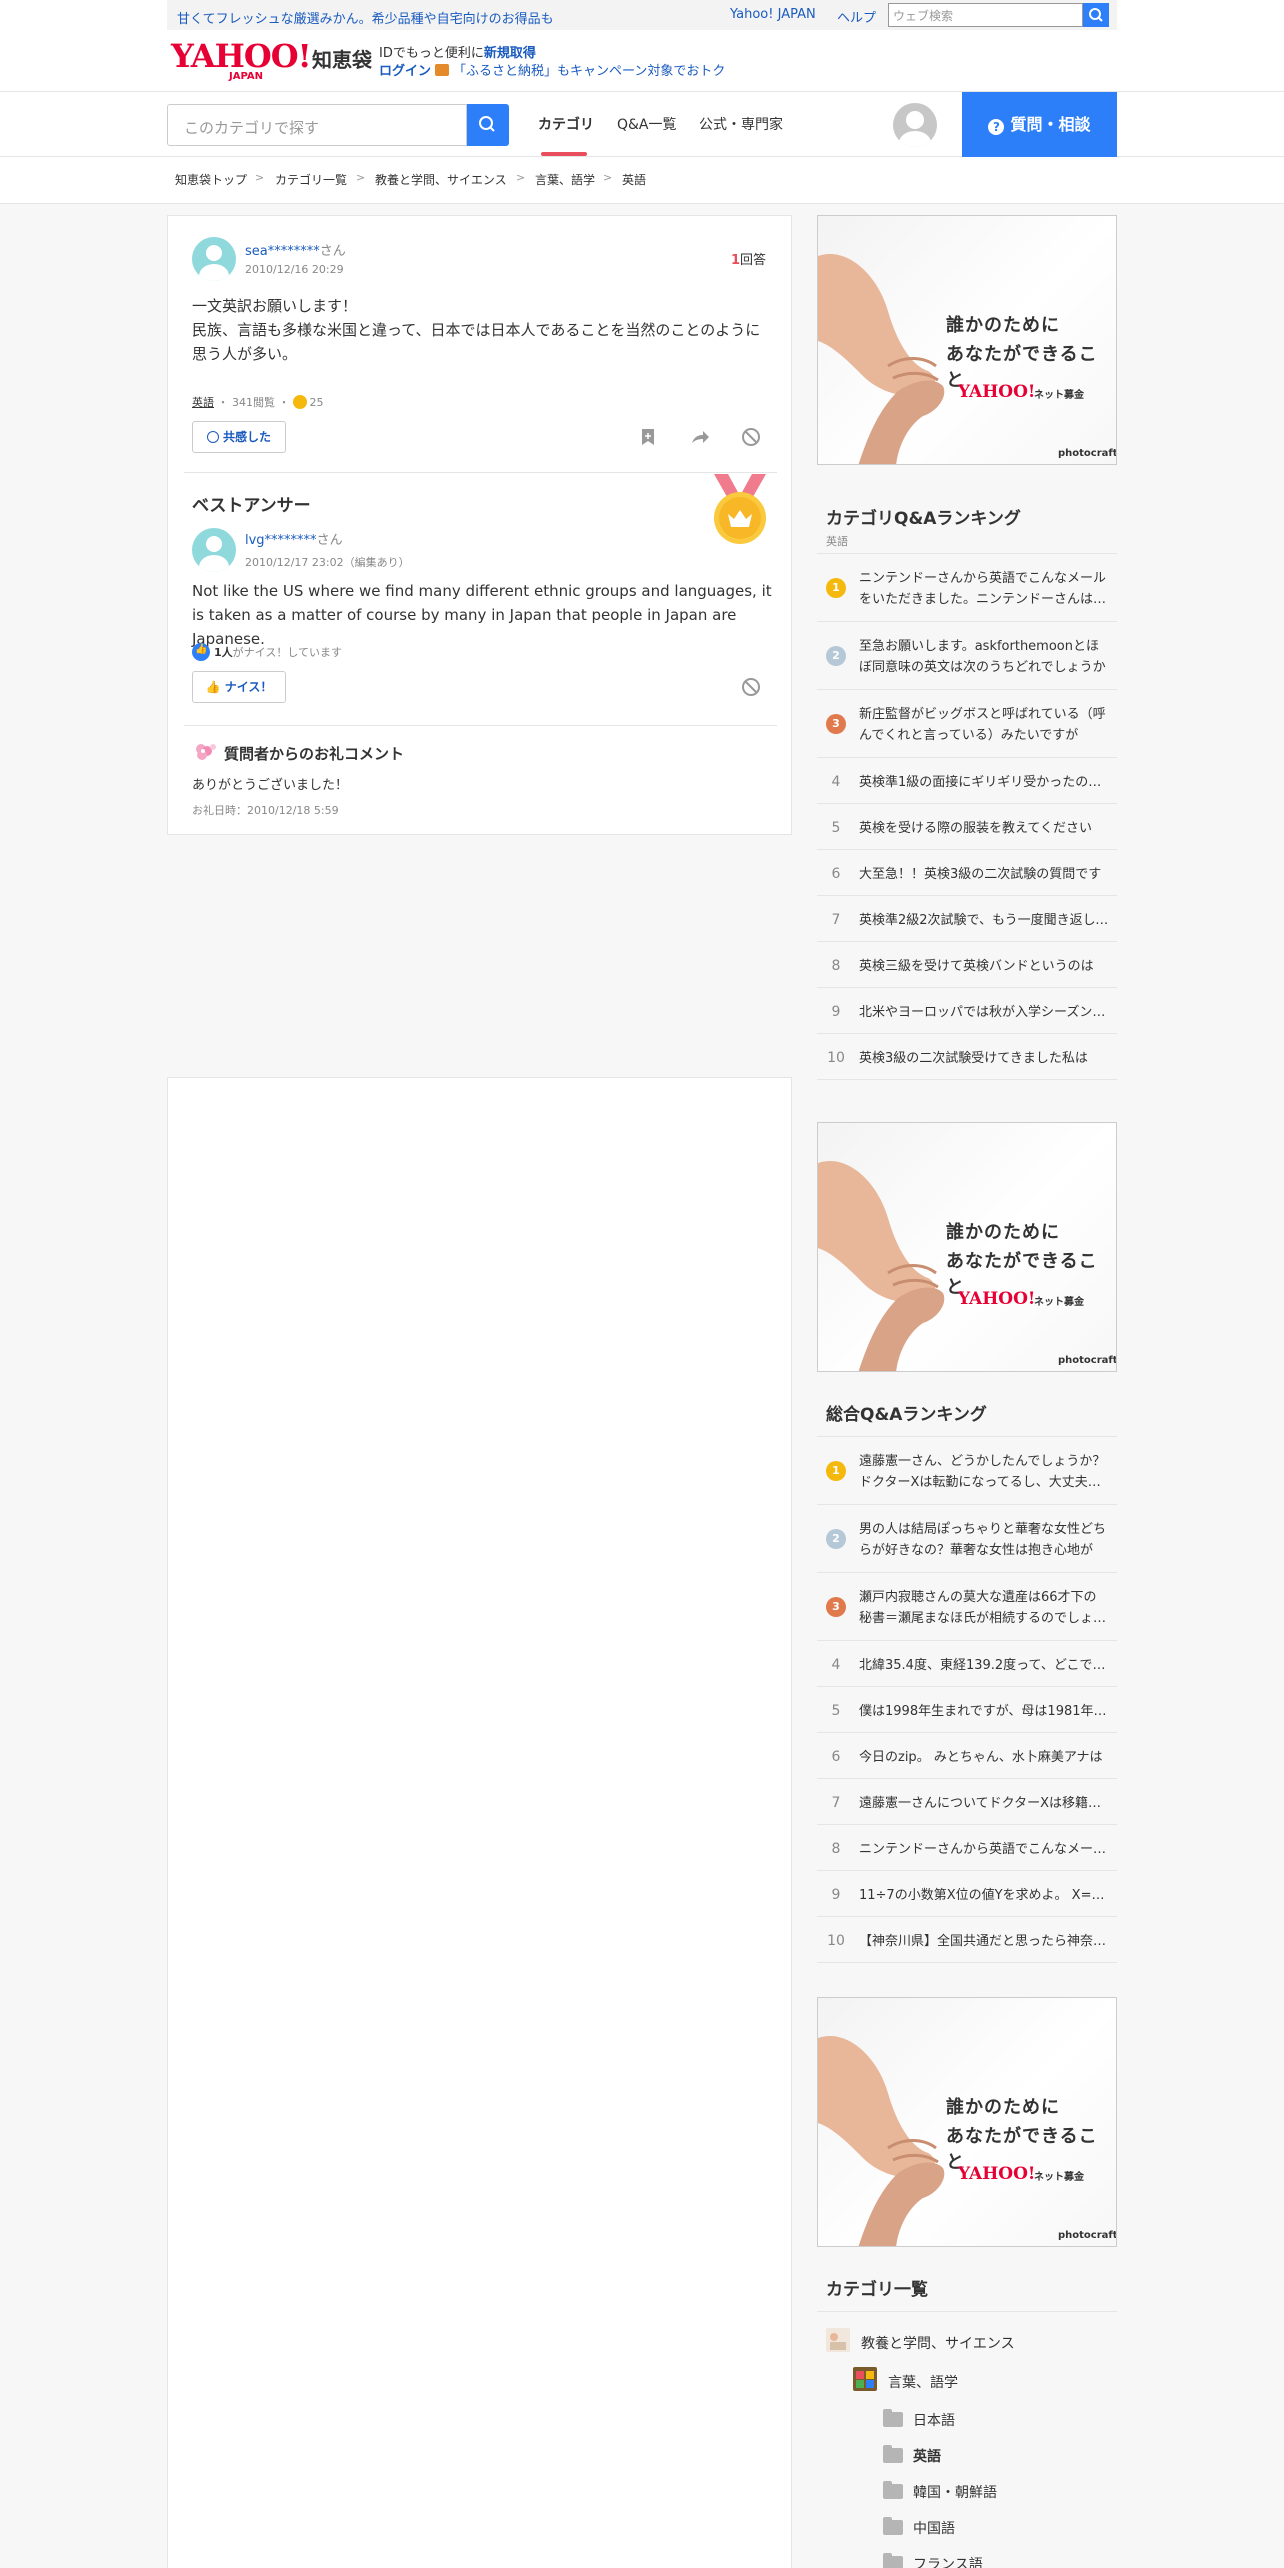 The height and width of the screenshot is (2568, 1284). What do you see at coordinates (342, 58) in the screenshot?
I see `service-name: 知恵袋` at bounding box center [342, 58].